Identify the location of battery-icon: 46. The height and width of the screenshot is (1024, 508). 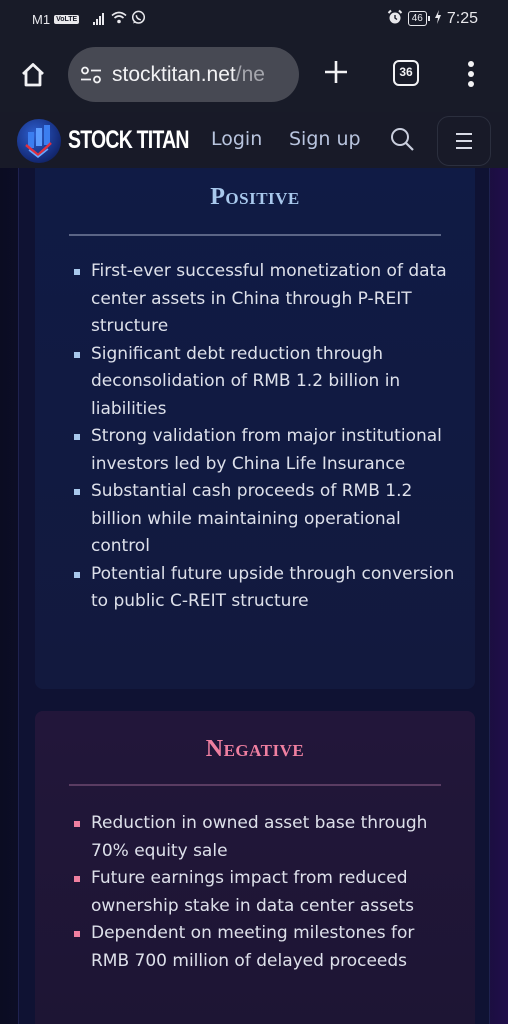
(419, 18).